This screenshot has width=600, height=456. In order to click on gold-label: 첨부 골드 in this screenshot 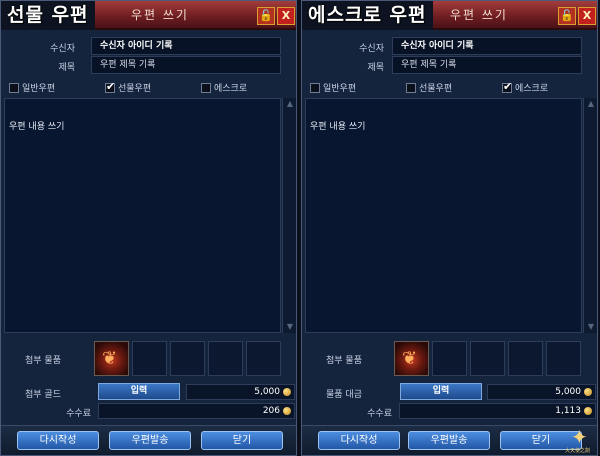, I will do `click(43, 395)`.